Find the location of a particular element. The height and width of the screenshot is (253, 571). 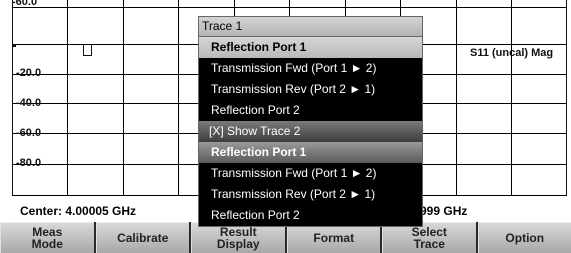

menu-item-trace2-transmission-fwd: Transmission Fwd (Port 1 ► 2) is located at coordinates (310, 173).